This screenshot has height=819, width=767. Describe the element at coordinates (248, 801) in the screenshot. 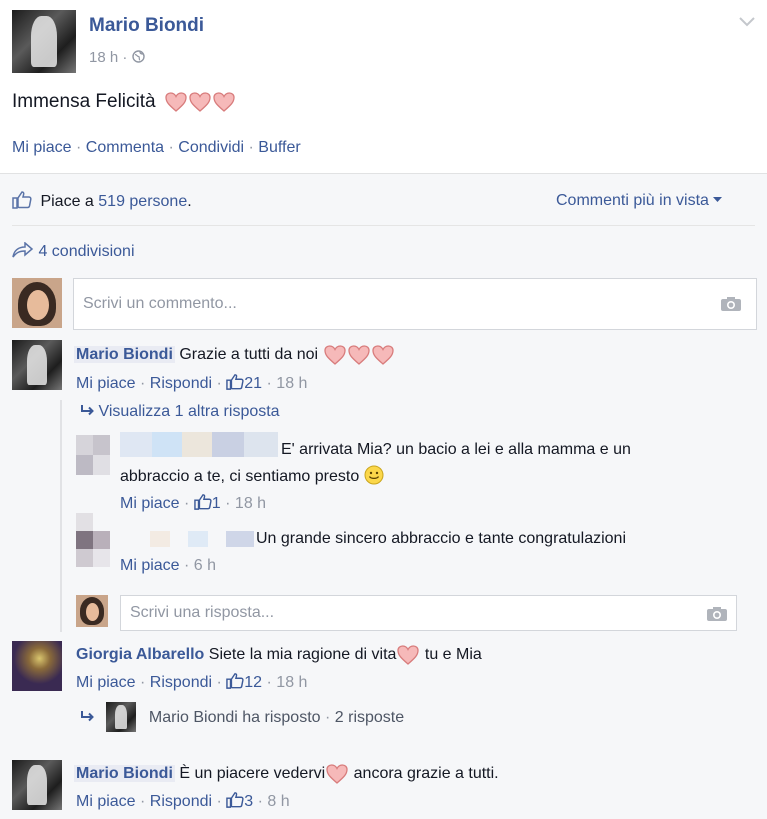

I see `comment-like-count: 3` at that location.